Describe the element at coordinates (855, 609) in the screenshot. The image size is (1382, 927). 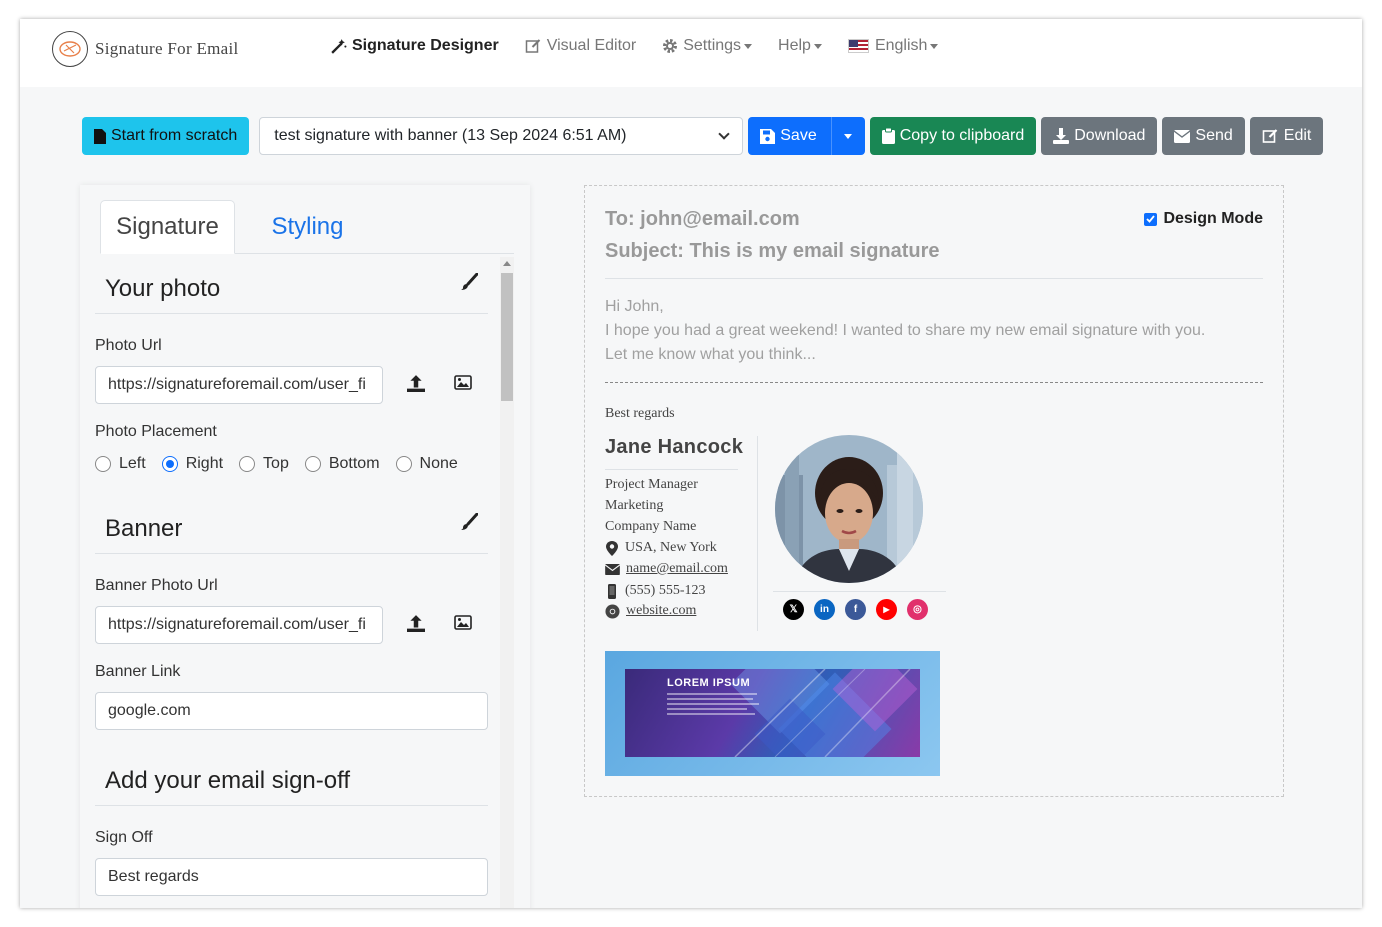
I see `facebook-icon: f` at that location.